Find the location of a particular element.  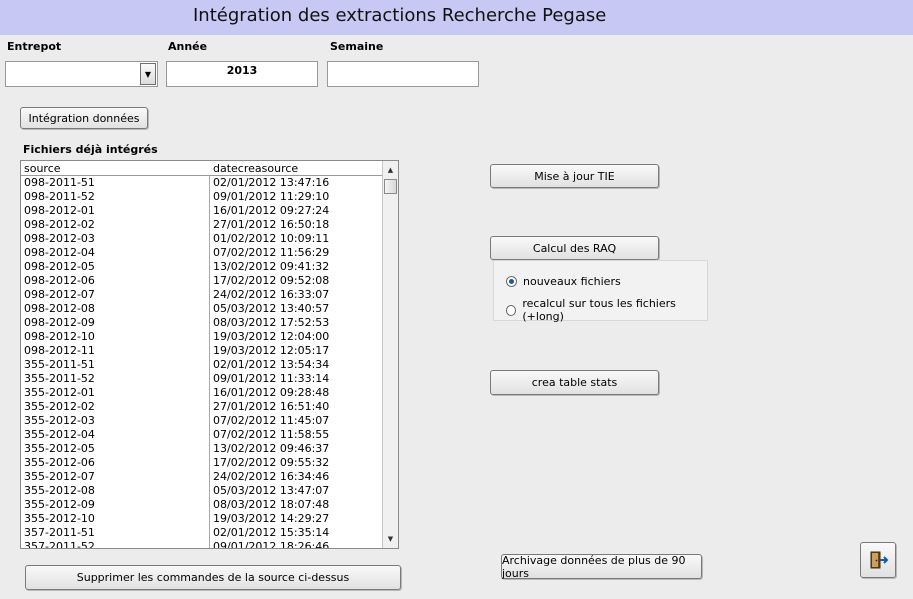

list-item: 355-2012-02 27/01/2012 16:51:40 is located at coordinates (201, 407).